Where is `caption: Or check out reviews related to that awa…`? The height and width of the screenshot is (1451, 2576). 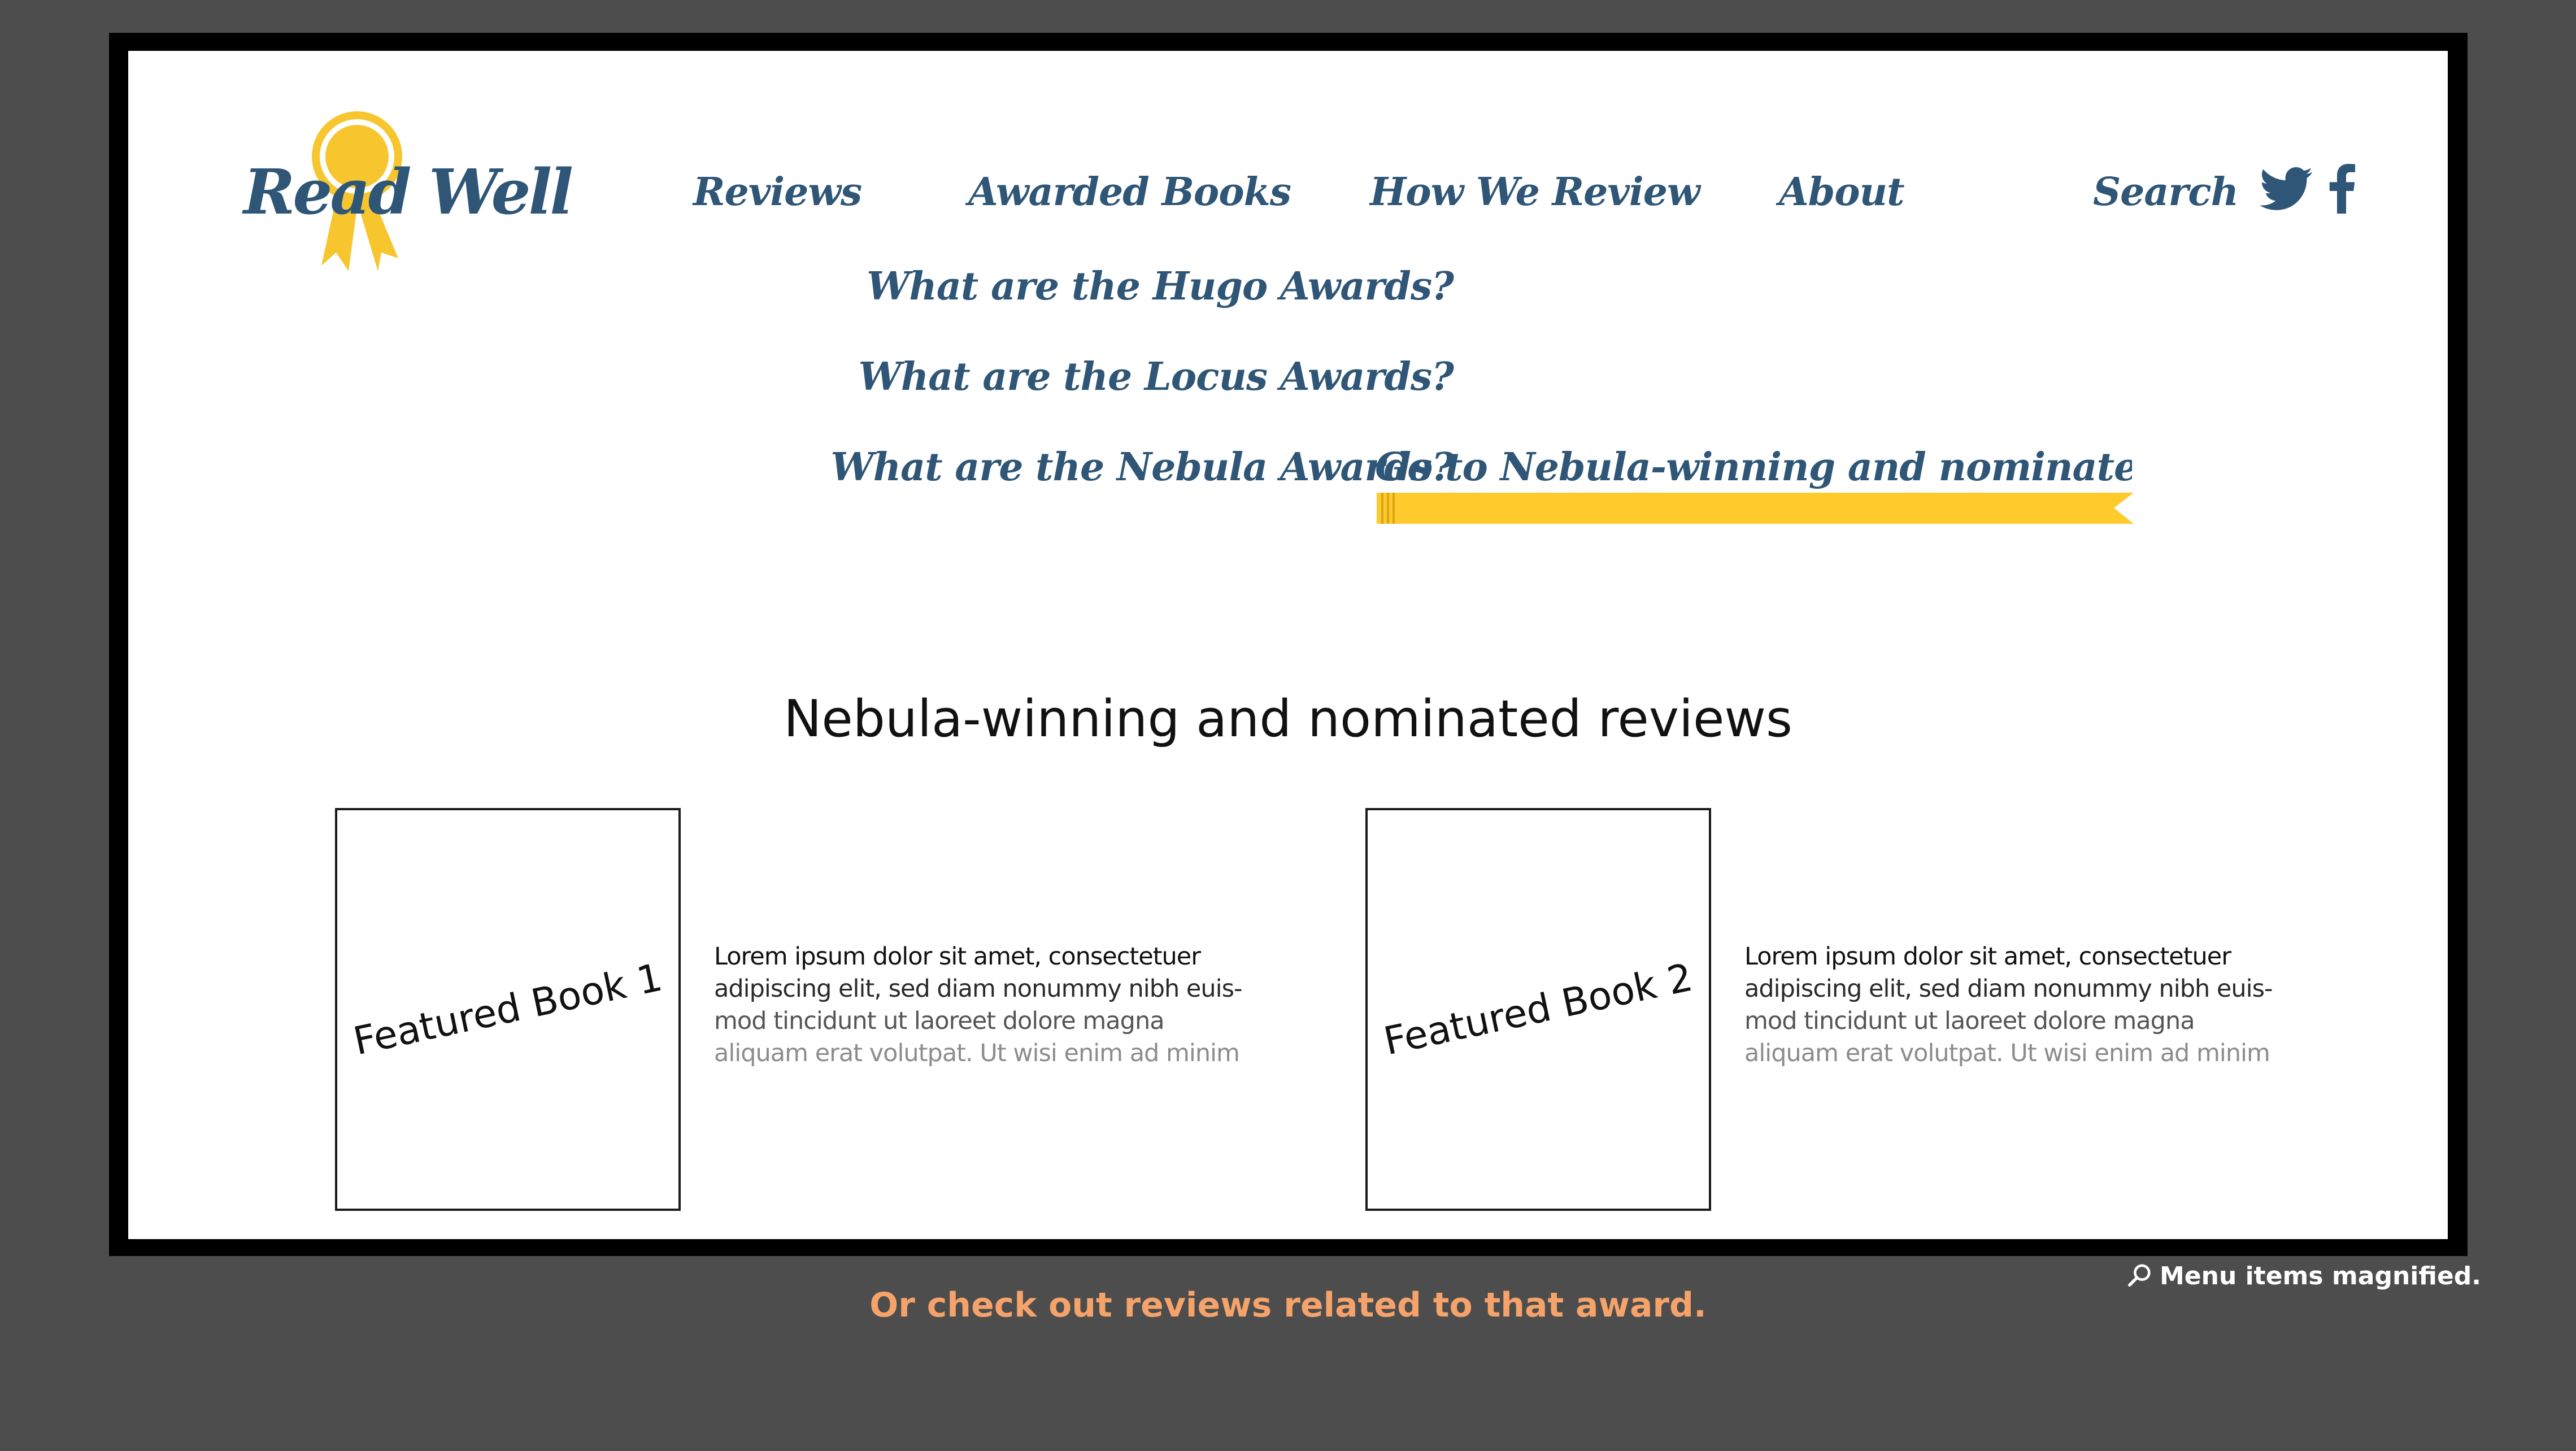
caption: Or check out reviews related to that awa… is located at coordinates (1288, 1305).